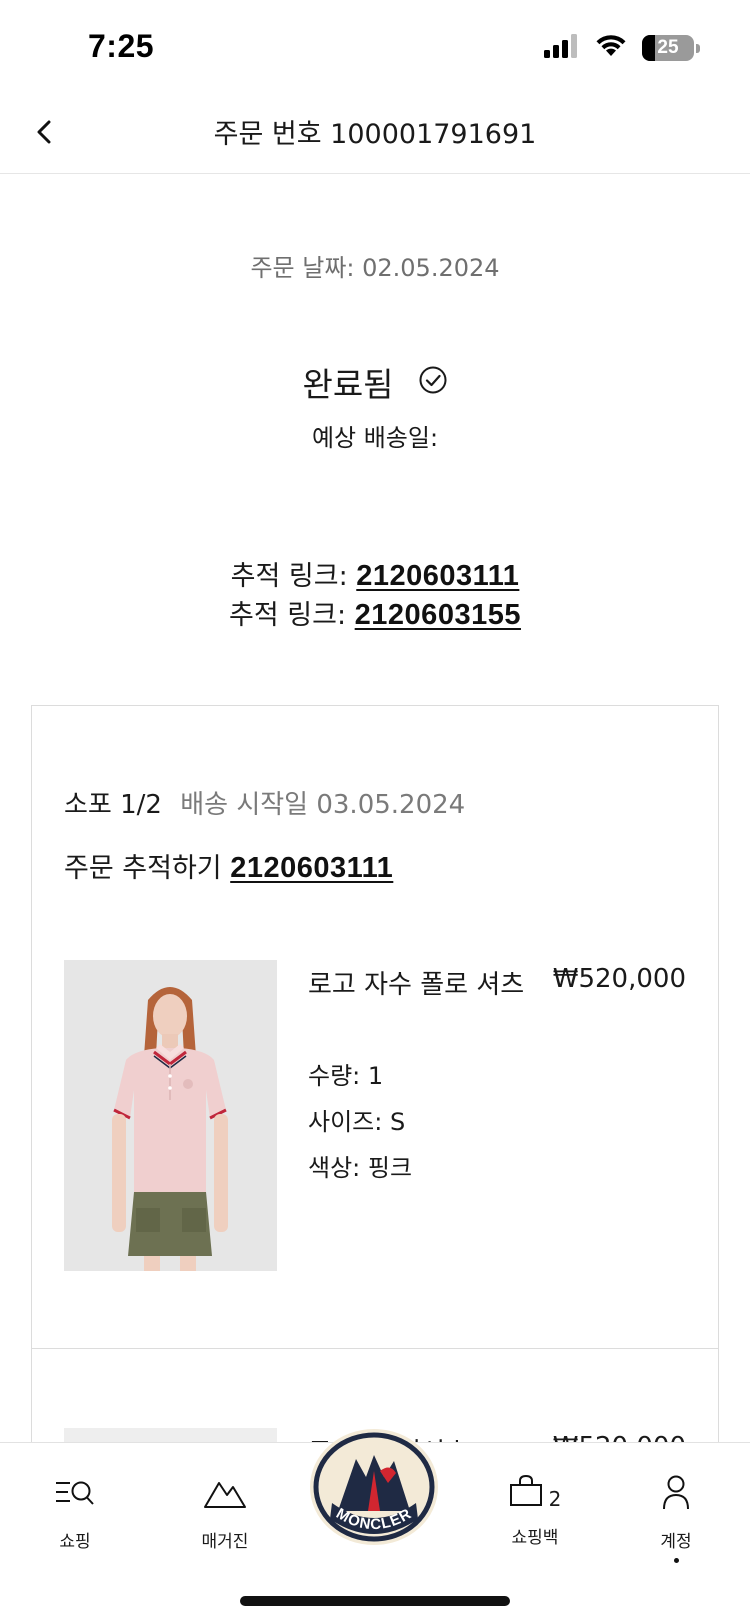 Image resolution: width=750 pixels, height=1623 pixels. What do you see at coordinates (676, 1542) in the screenshot?
I see `nav-account-label: 계정` at bounding box center [676, 1542].